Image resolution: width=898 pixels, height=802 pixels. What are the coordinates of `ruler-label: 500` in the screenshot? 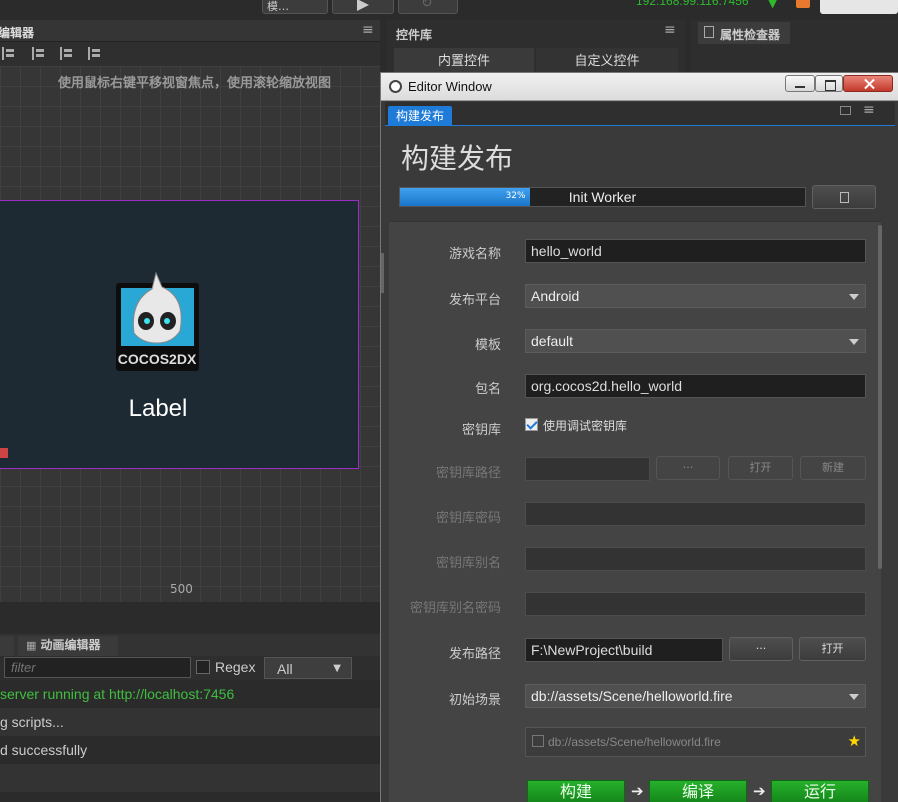 It's located at (181, 589).